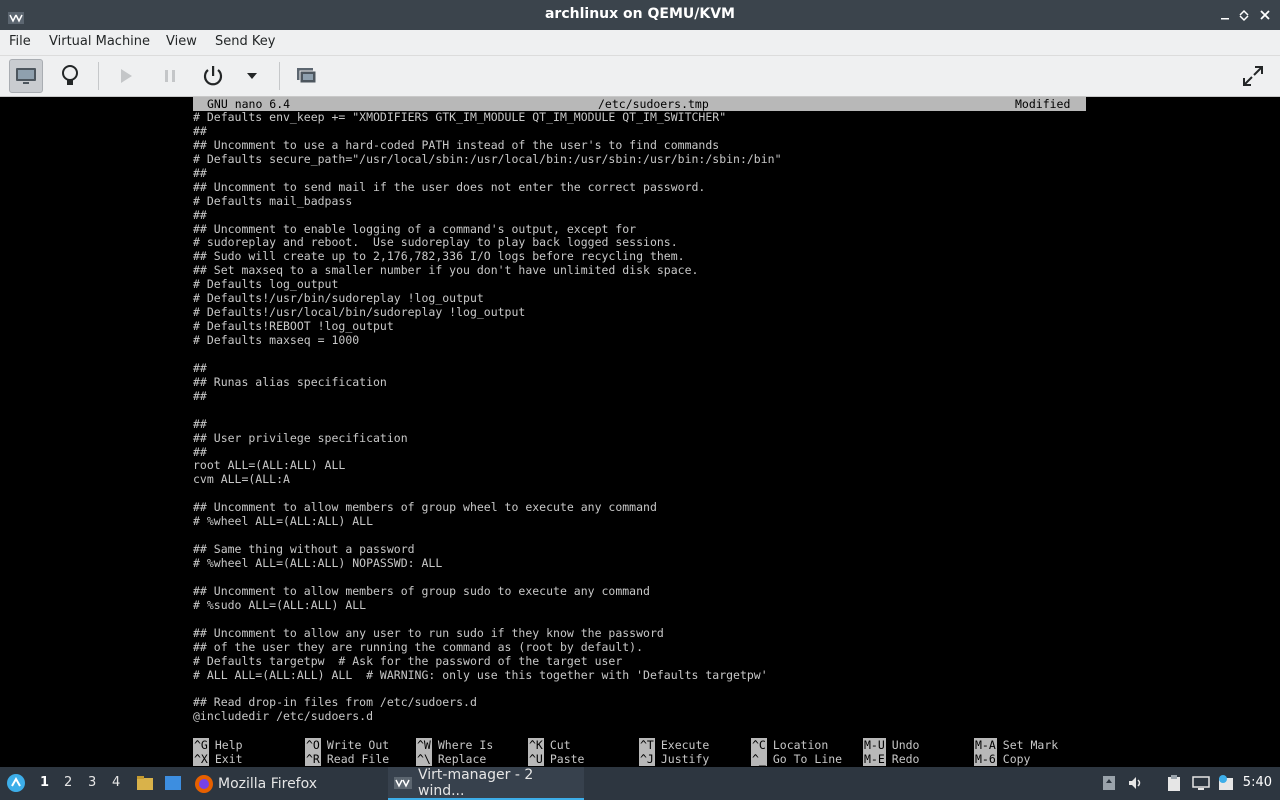 Image resolution: width=1280 pixels, height=800 pixels. Describe the element at coordinates (252, 76) in the screenshot. I see `dropdown-icon` at that location.